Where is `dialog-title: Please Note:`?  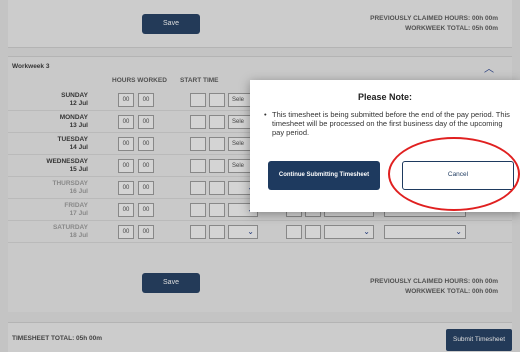
dialog-title: Please Note: is located at coordinates (385, 97).